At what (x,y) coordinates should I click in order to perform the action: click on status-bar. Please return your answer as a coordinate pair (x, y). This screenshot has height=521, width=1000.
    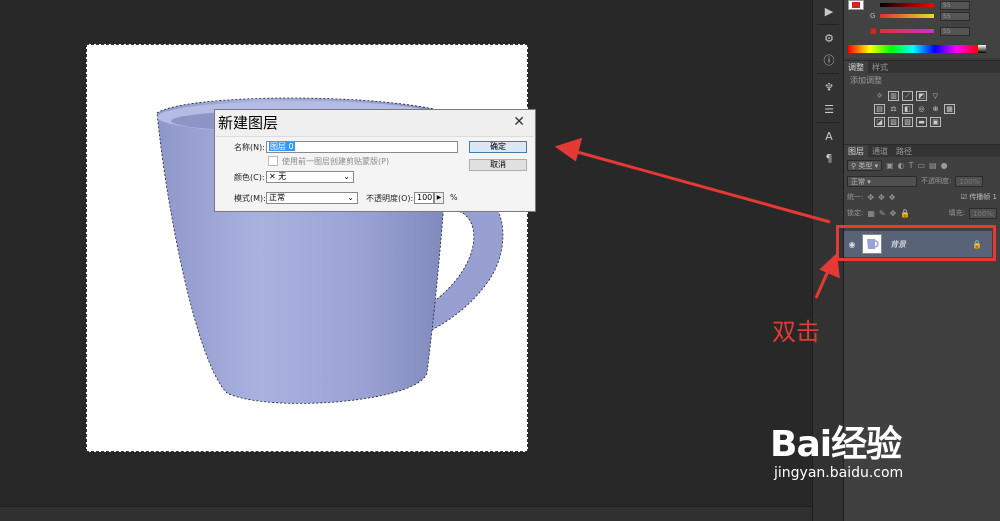
    Looking at the image, I should click on (406, 513).